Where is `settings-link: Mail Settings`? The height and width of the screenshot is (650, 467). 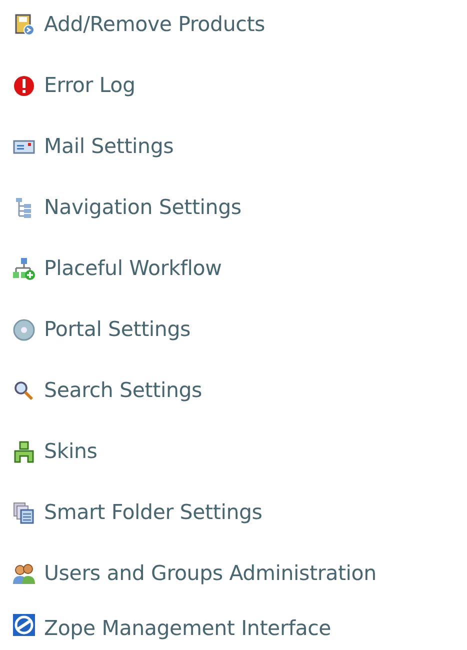
settings-link: Mail Settings is located at coordinates (109, 146).